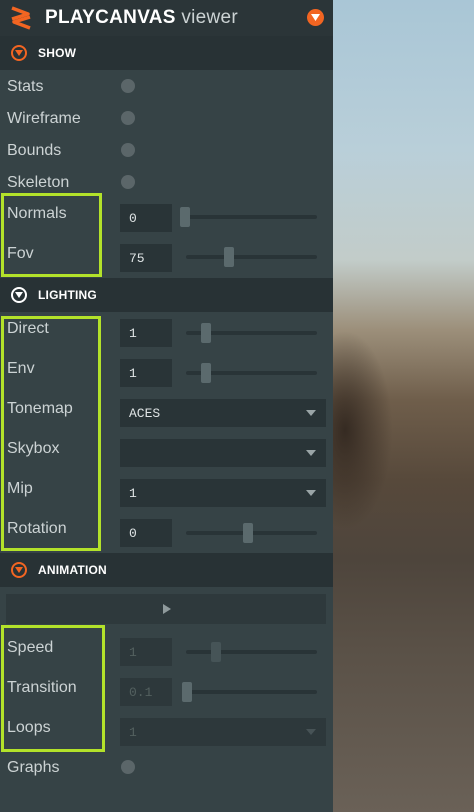  I want to click on loops-select: 1, so click(223, 732).